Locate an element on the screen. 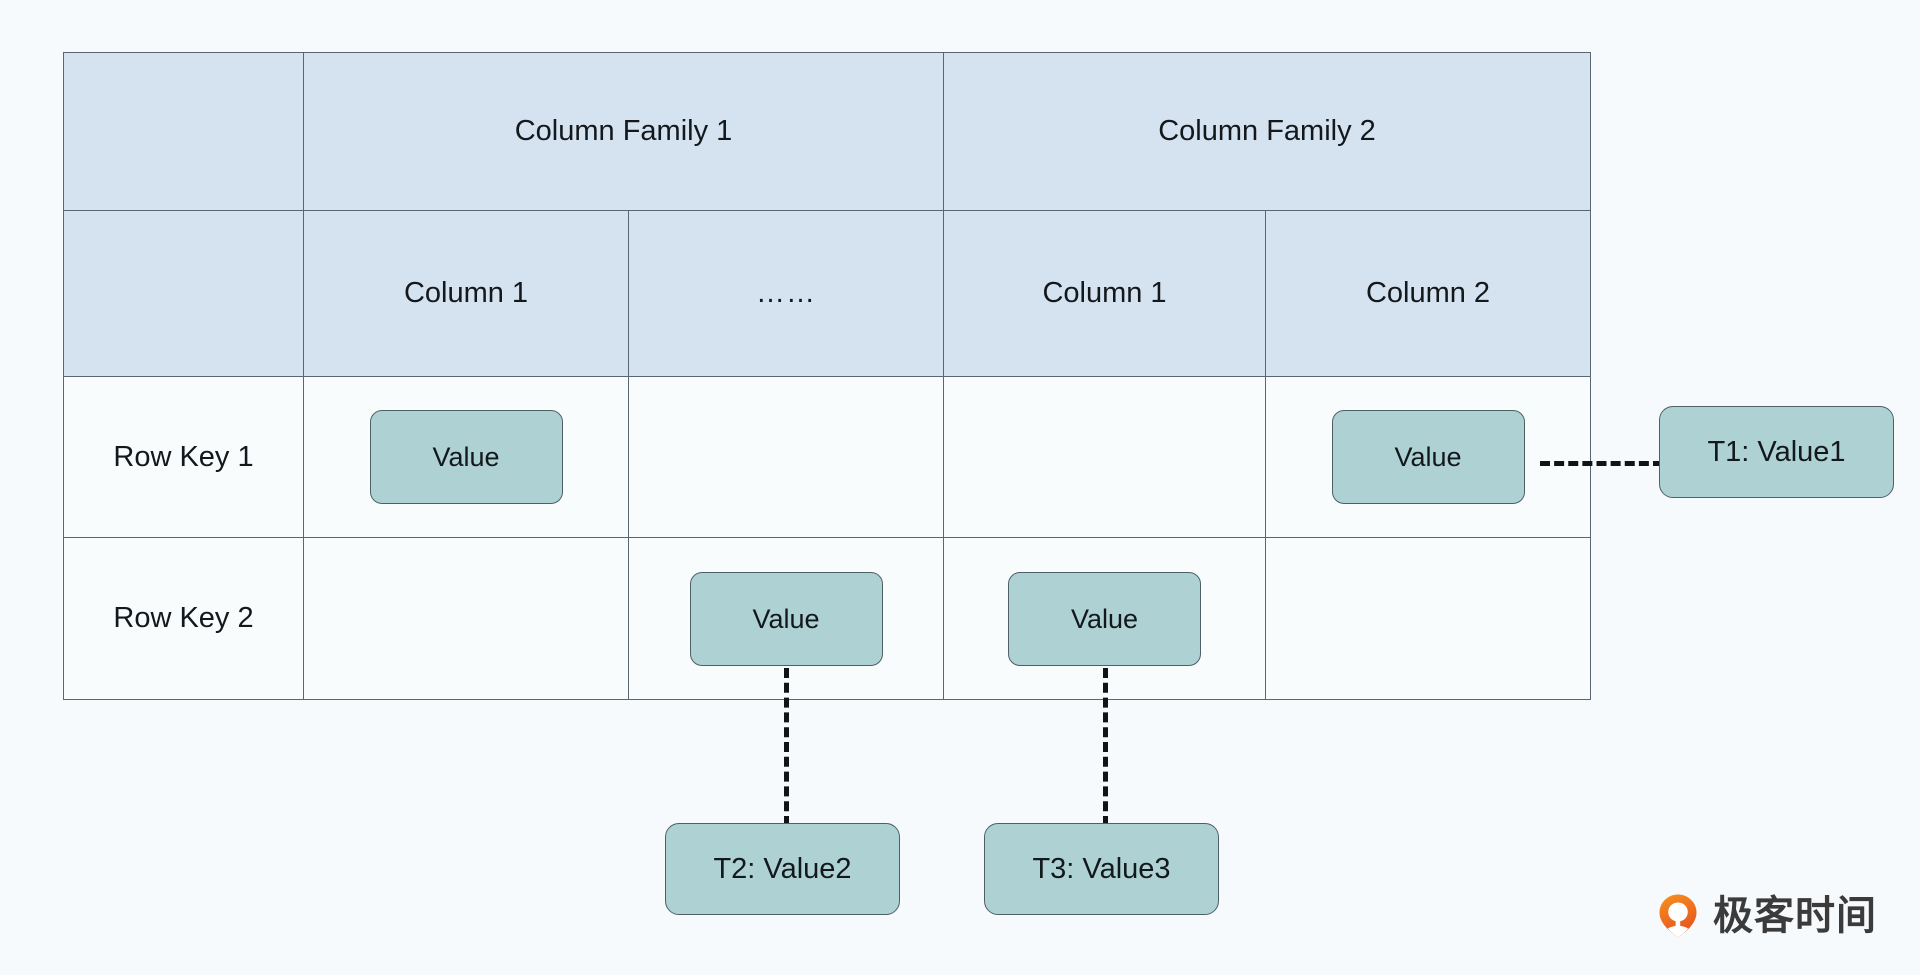 This screenshot has height=975, width=1920. table-row: Row Key 2 Value Value is located at coordinates (827, 618).